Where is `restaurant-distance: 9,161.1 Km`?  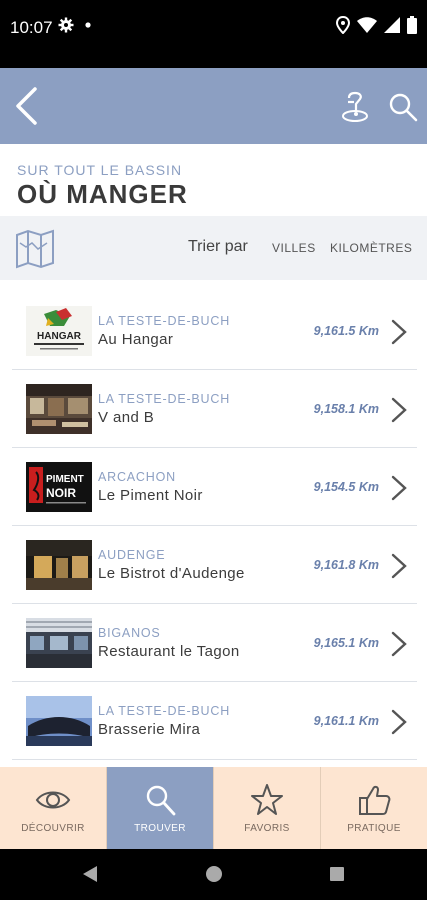
restaurant-distance: 9,161.1 Km is located at coordinates (346, 721).